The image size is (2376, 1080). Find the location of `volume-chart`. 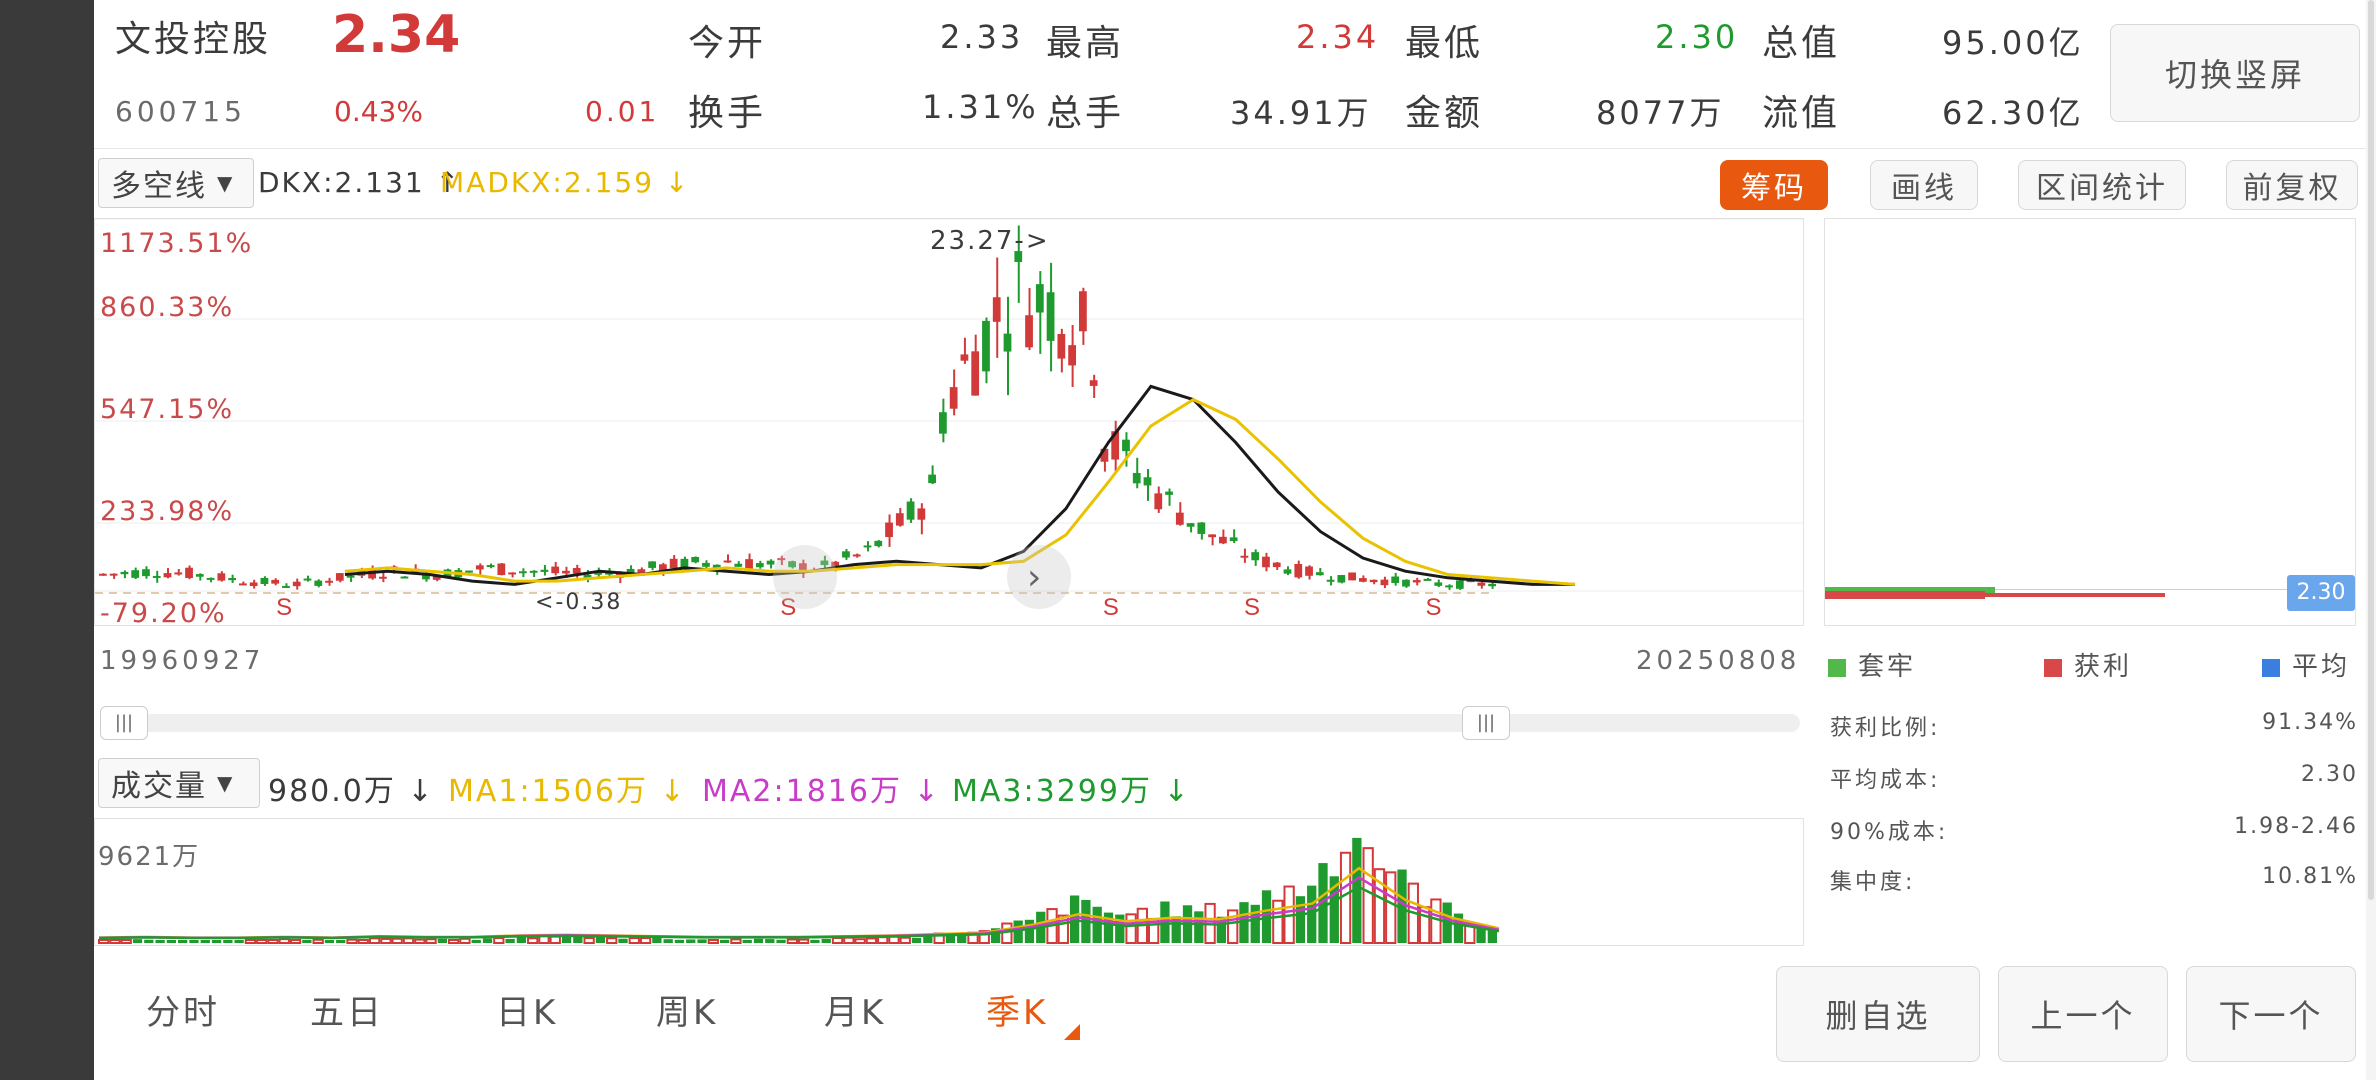

volume-chart is located at coordinates (949, 882).